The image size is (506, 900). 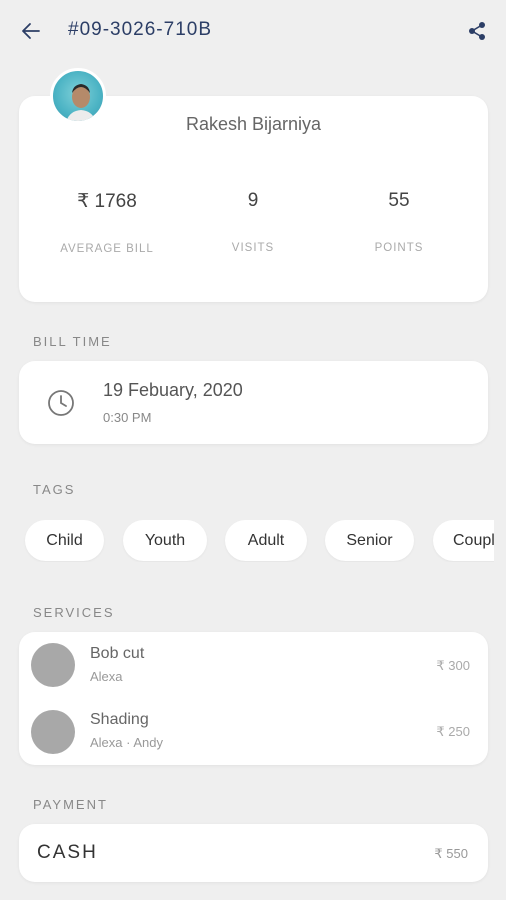 What do you see at coordinates (107, 222) in the screenshot?
I see `stat-average-bill: ₹ 1768 AVERAGE BILL` at bounding box center [107, 222].